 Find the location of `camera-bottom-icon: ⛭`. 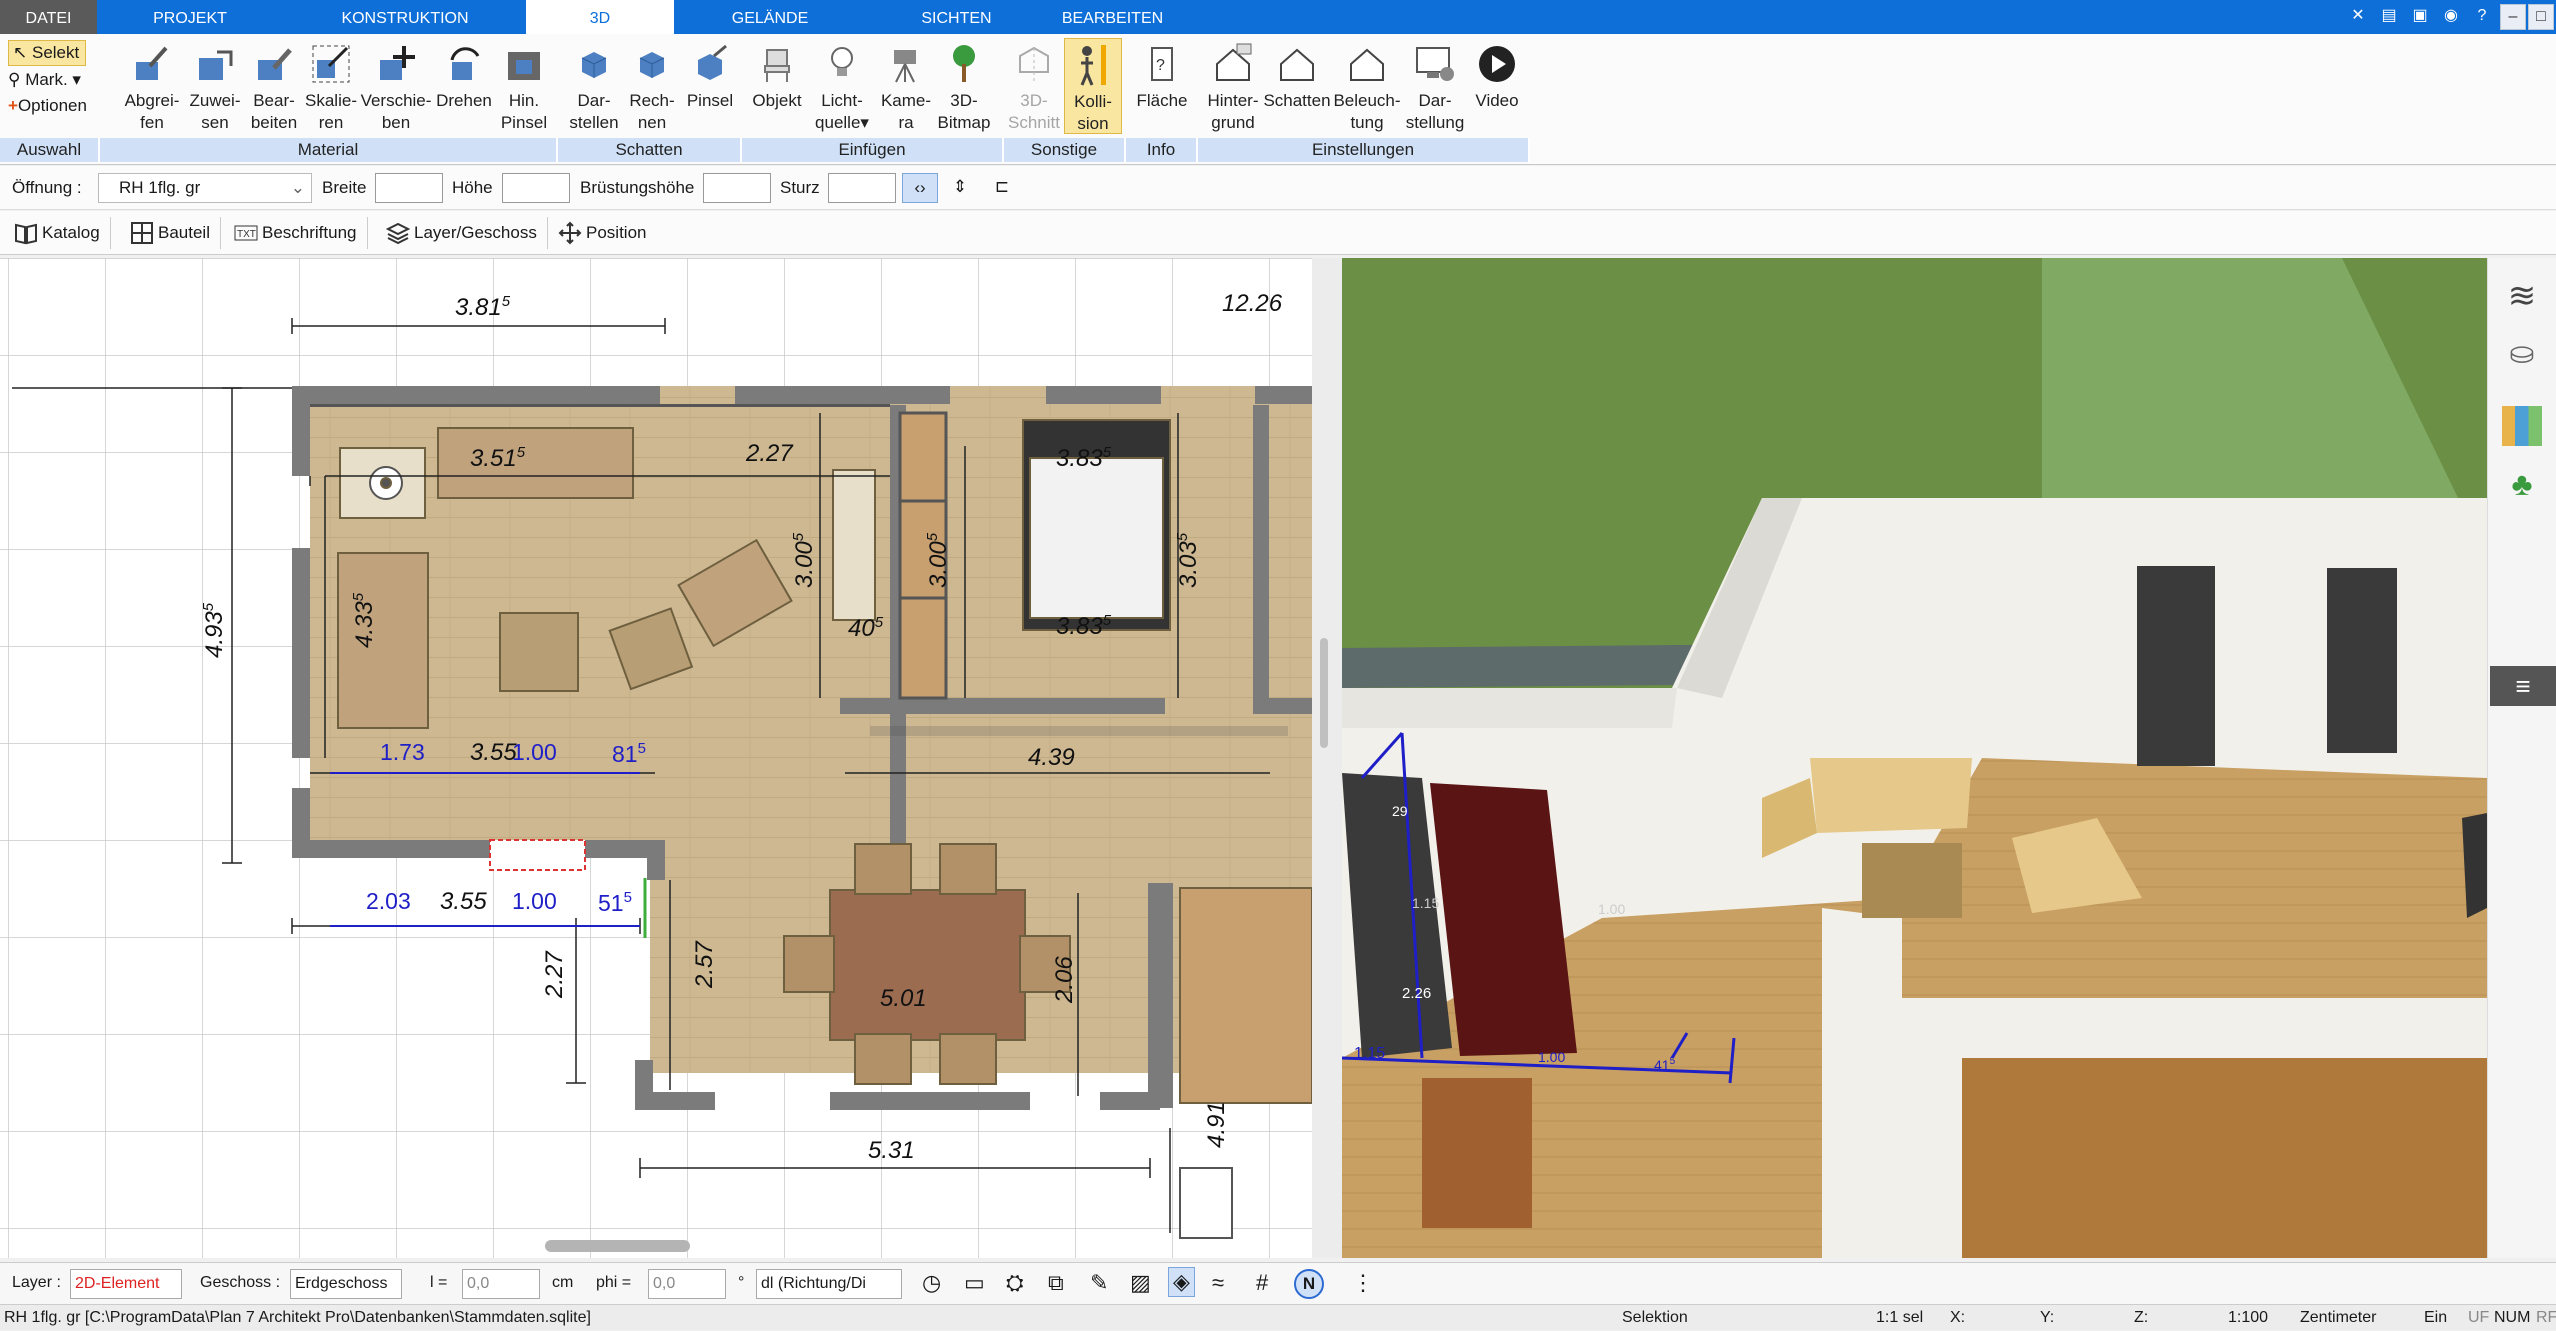

camera-bottom-icon: ⛭ is located at coordinates (1015, 1283).